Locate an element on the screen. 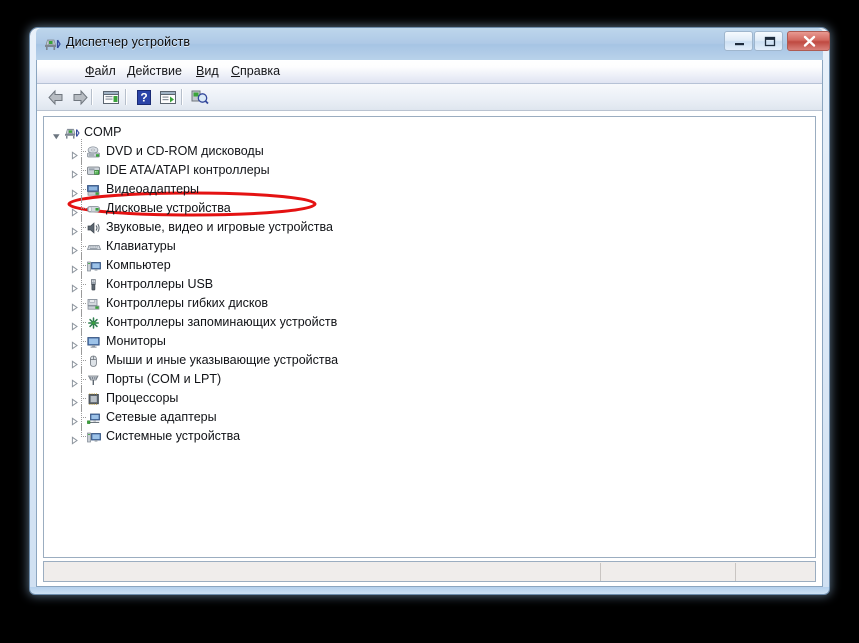  network-adapter-icon is located at coordinates (94, 418).